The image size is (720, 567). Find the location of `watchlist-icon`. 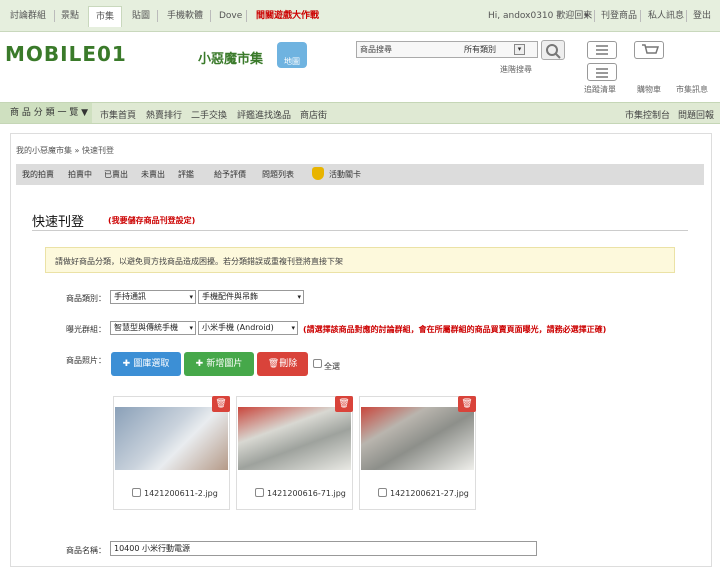

watchlist-icon is located at coordinates (602, 50).